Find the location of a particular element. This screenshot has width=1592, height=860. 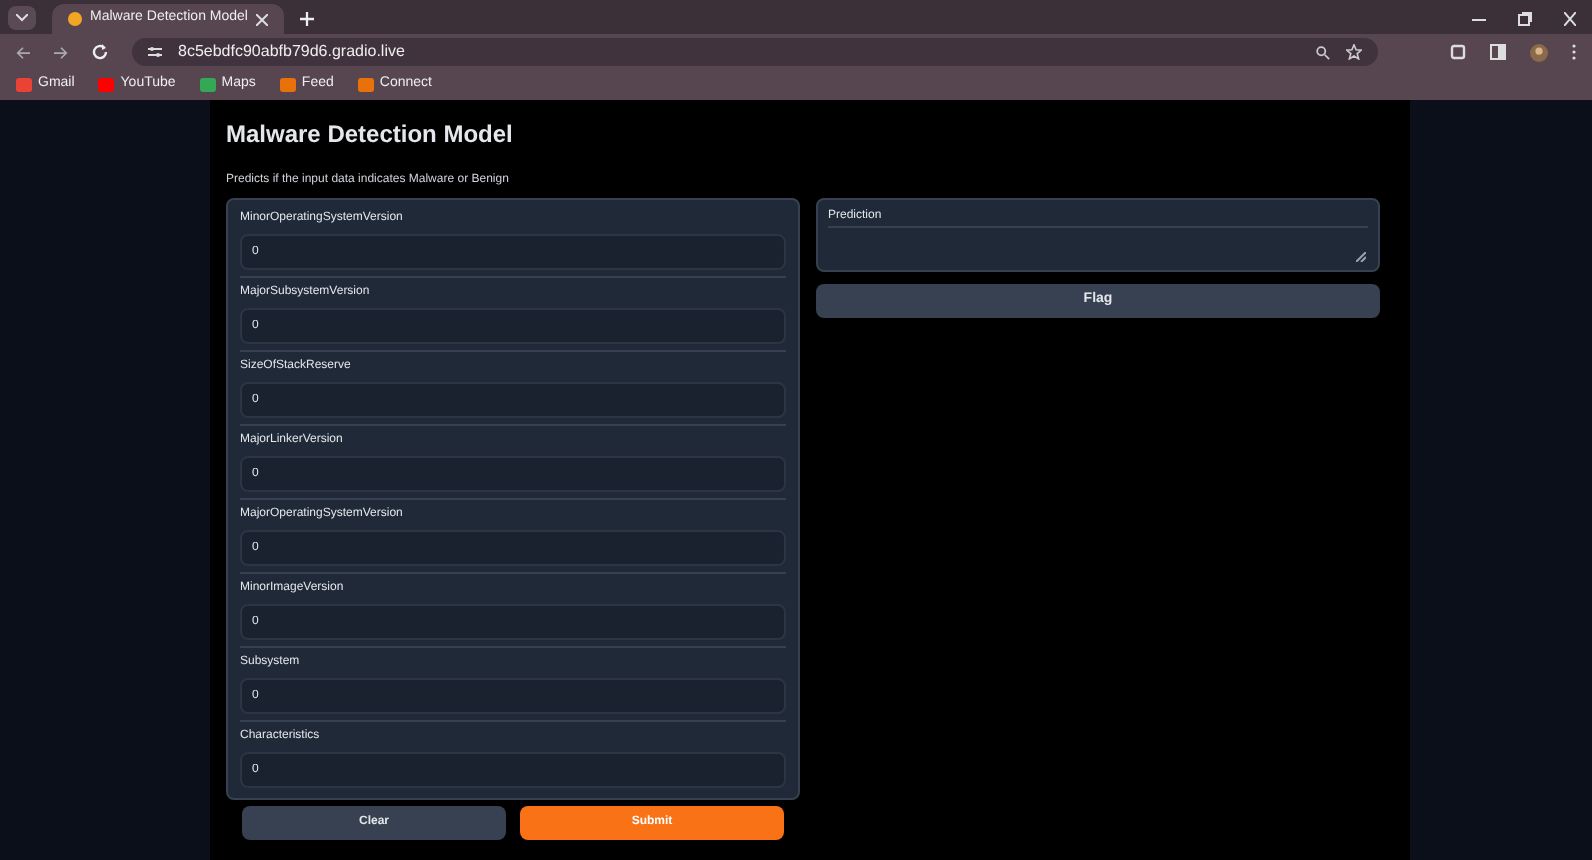

new-tab-icon is located at coordinates (307, 19).